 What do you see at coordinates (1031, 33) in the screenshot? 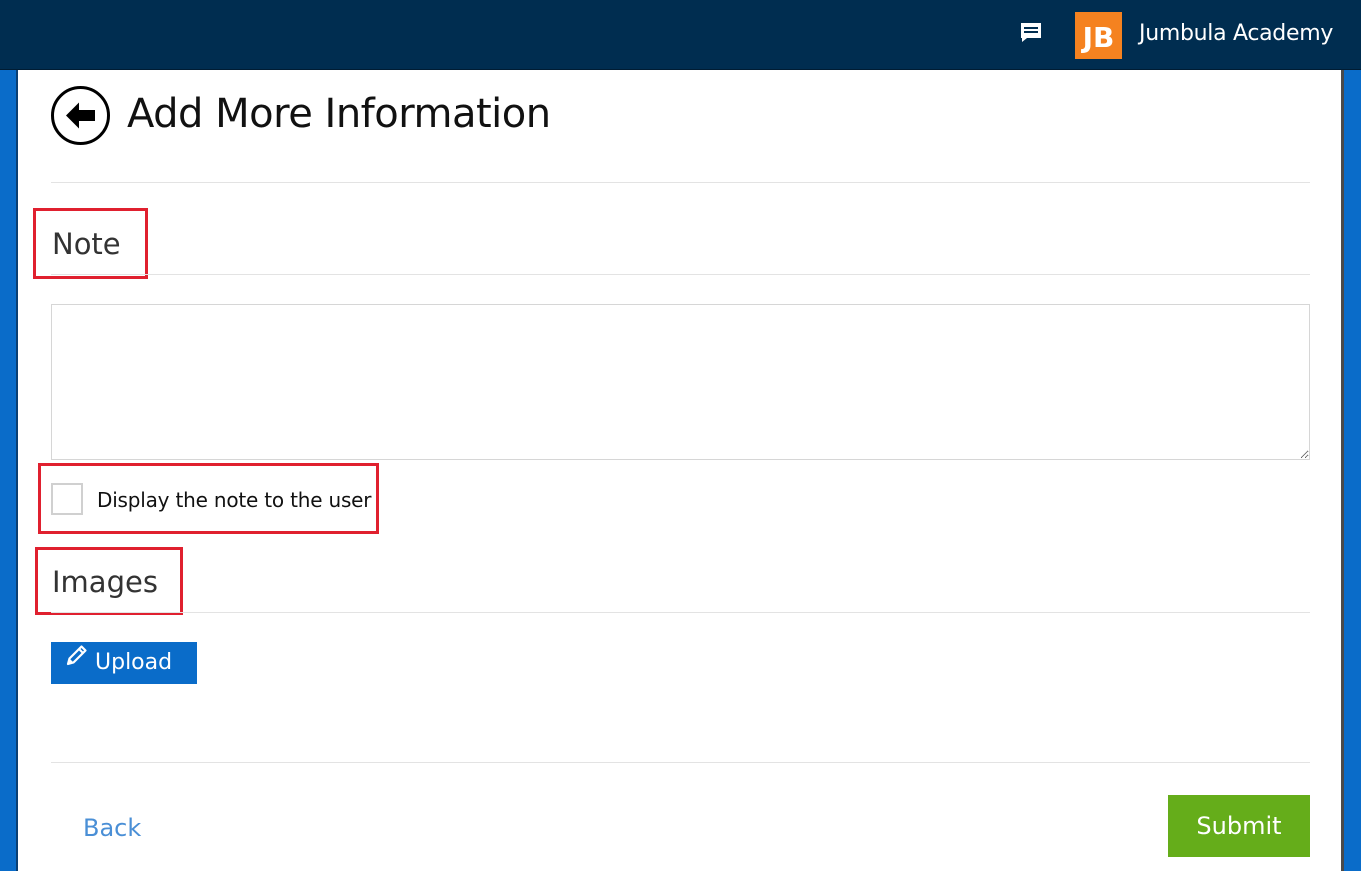
I see `chat-message-icon` at bounding box center [1031, 33].